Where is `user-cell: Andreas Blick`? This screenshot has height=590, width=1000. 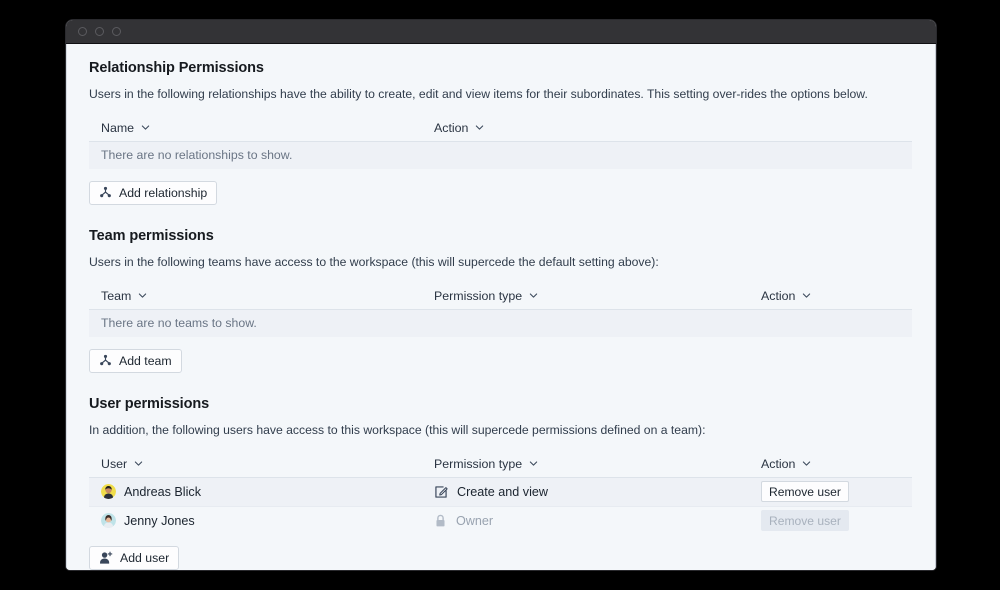 user-cell: Andreas Blick is located at coordinates (267, 492).